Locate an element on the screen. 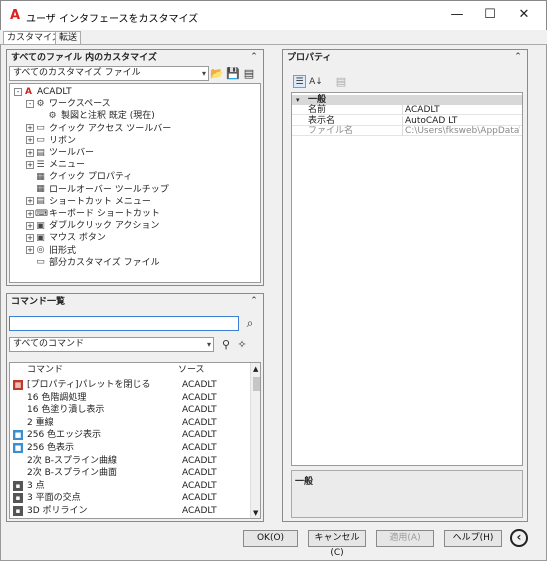 The width and height of the screenshot is (547, 561). command-row: ■ 256 色エッジ表示 ACADLT is located at coordinates (129, 435).